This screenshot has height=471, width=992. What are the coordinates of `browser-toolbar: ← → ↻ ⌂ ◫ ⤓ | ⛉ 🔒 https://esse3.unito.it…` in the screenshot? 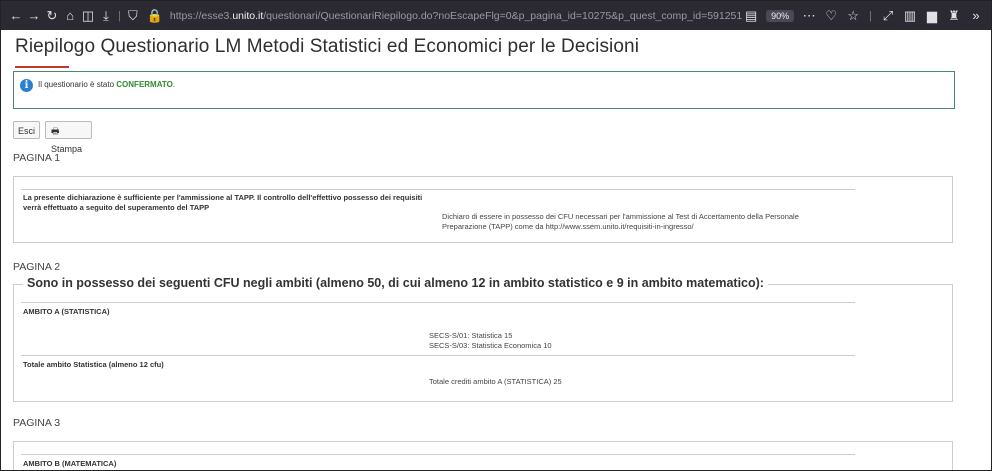 It's located at (496, 15).